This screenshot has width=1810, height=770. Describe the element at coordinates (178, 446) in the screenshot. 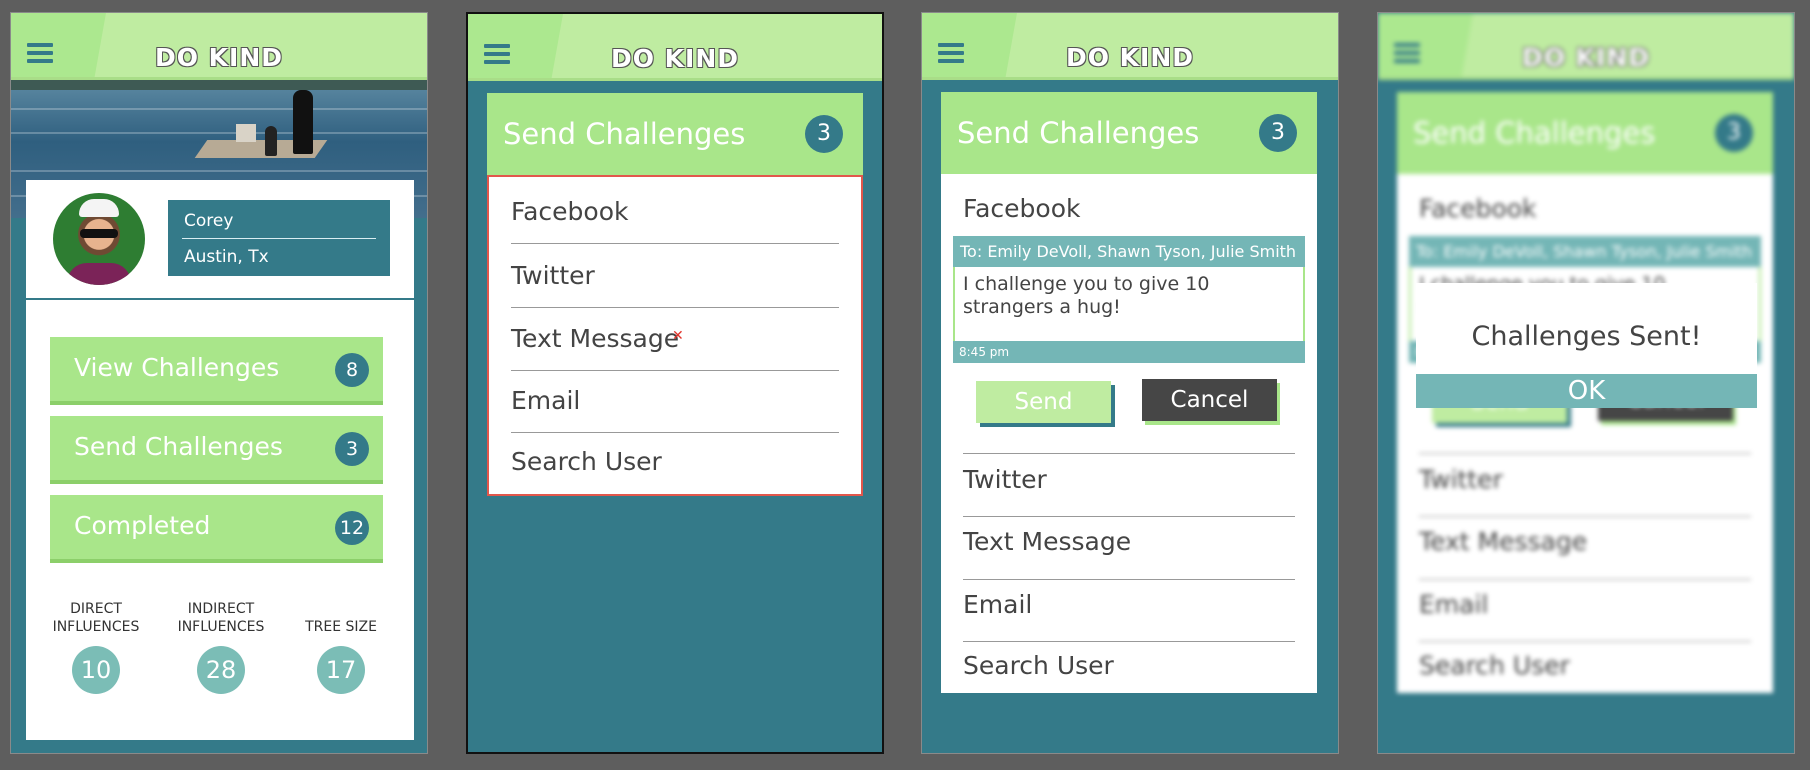

I see `button-label: Send Challenges` at that location.